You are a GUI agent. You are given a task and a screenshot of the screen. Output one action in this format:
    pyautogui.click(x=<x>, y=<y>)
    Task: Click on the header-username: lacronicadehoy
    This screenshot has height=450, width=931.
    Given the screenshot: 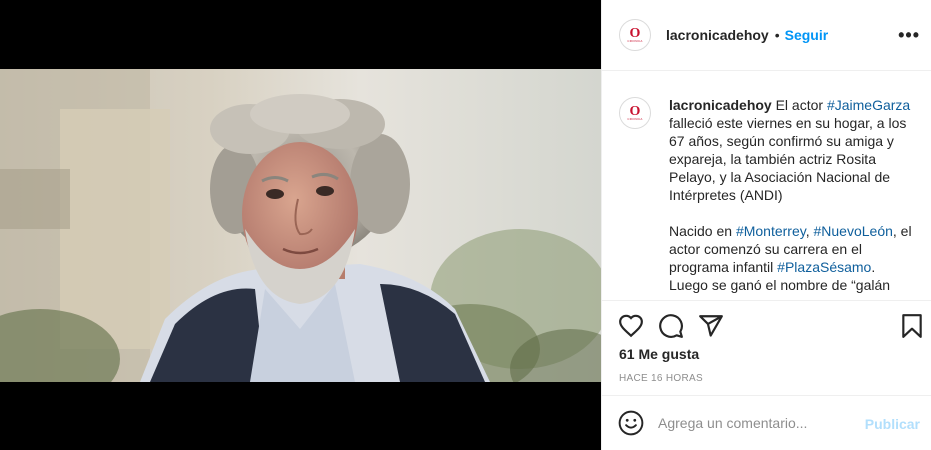 What is the action you would take?
    pyautogui.click(x=717, y=35)
    